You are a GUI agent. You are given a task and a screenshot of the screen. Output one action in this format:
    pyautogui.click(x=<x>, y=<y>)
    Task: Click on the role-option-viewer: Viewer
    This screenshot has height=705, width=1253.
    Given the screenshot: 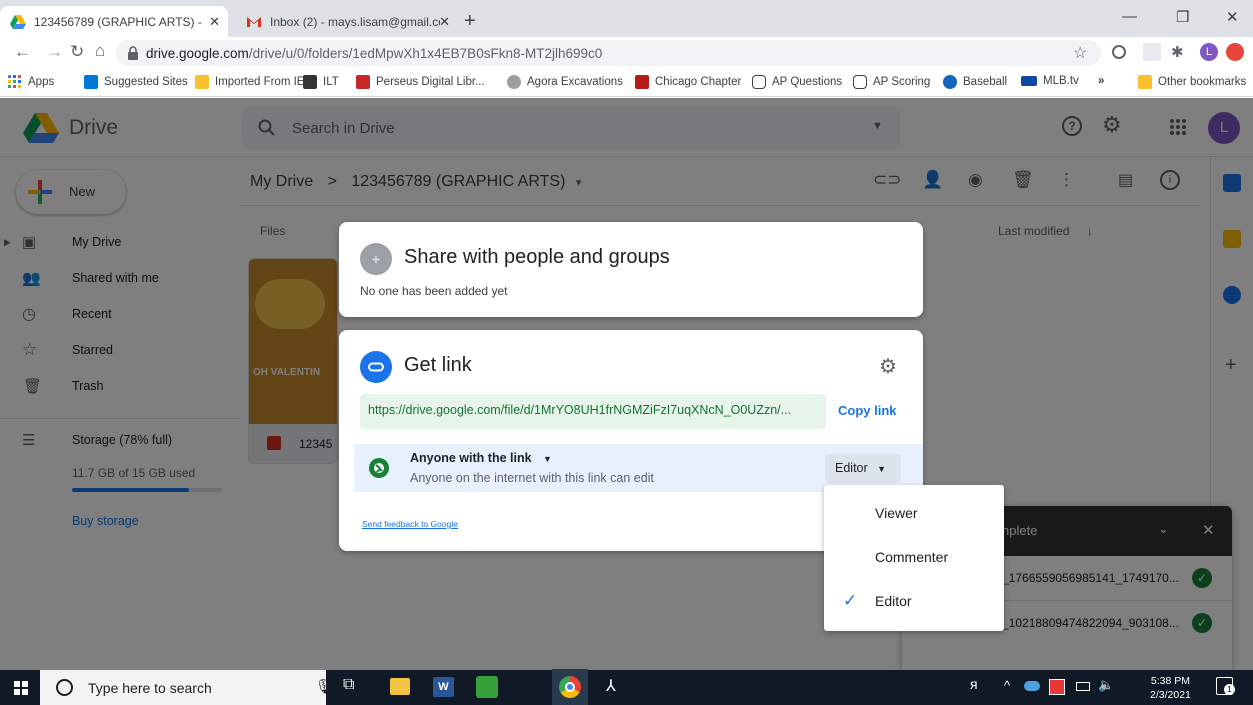 What is the action you would take?
    pyautogui.click(x=914, y=514)
    